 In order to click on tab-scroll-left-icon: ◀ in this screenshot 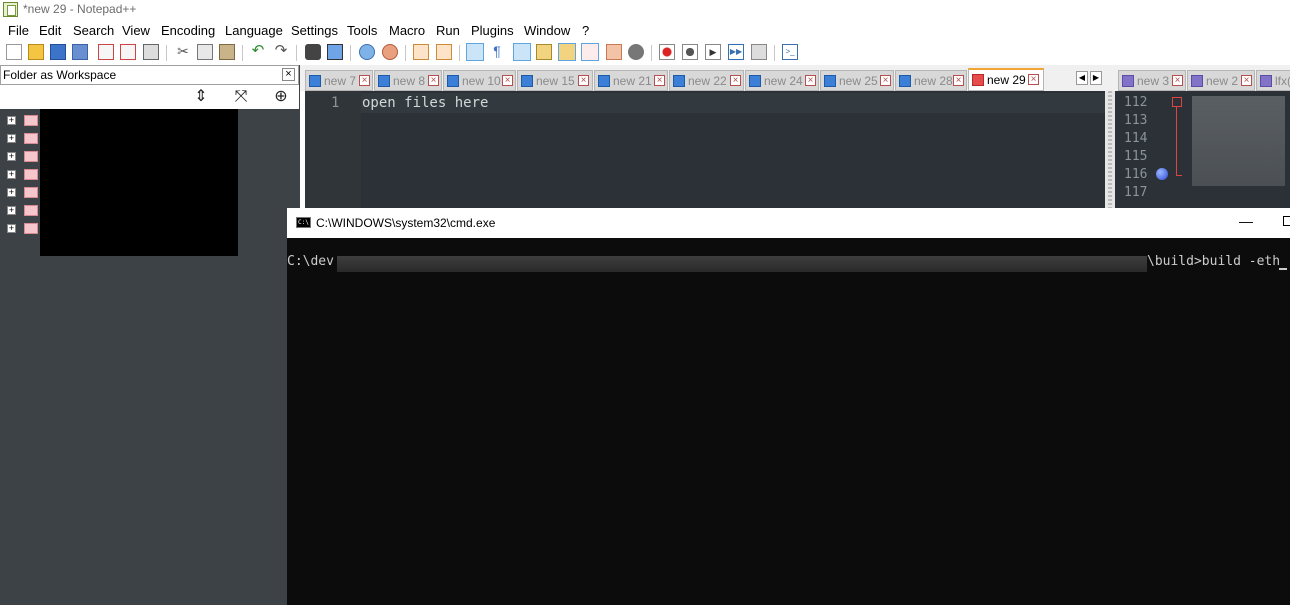, I will do `click(1082, 78)`.